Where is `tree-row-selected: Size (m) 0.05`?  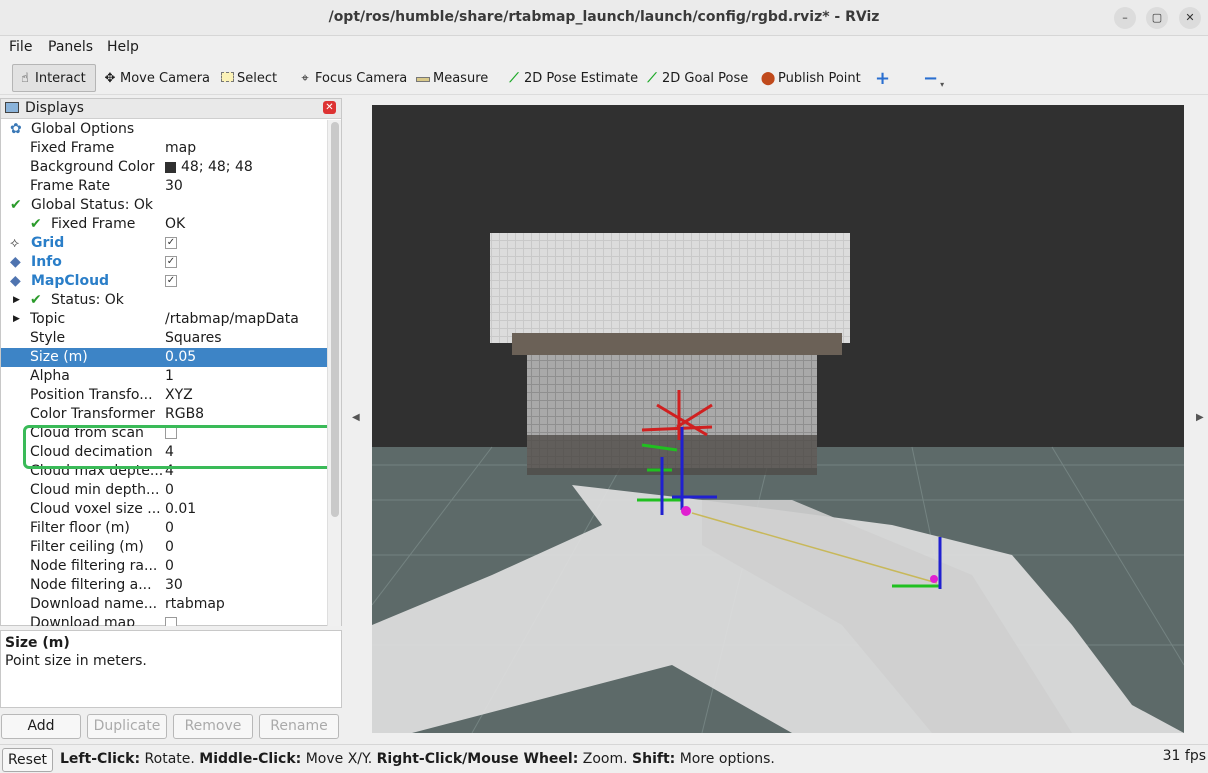
tree-row-selected: Size (m) 0.05 is located at coordinates (164, 357).